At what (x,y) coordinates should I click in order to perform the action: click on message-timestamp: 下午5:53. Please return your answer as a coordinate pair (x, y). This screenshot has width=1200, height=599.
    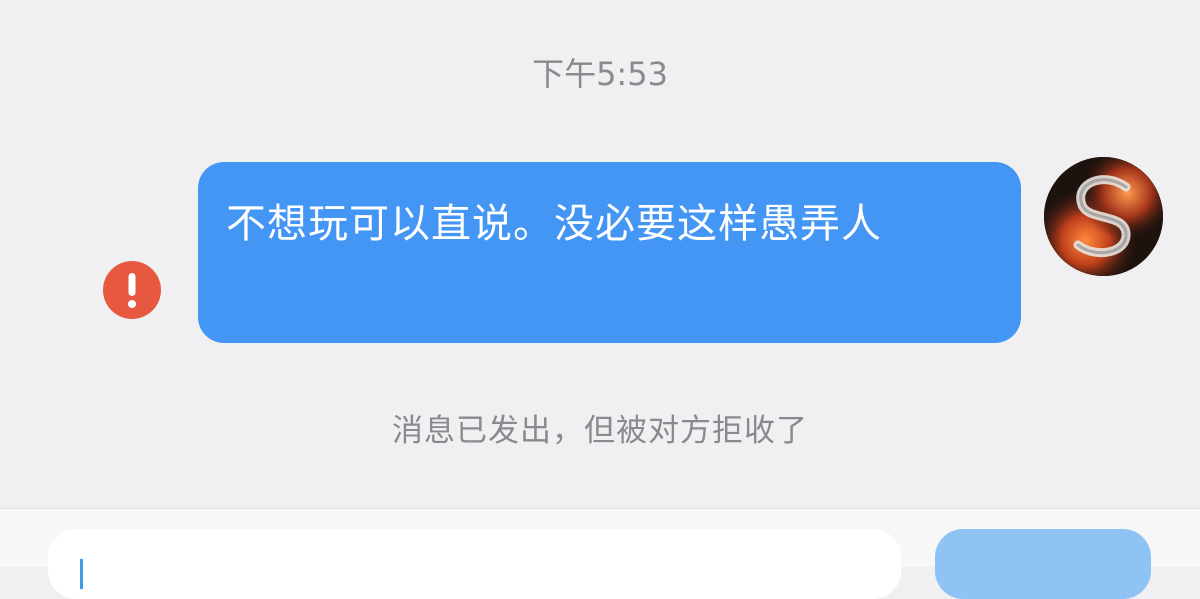
    Looking at the image, I should click on (600, 74).